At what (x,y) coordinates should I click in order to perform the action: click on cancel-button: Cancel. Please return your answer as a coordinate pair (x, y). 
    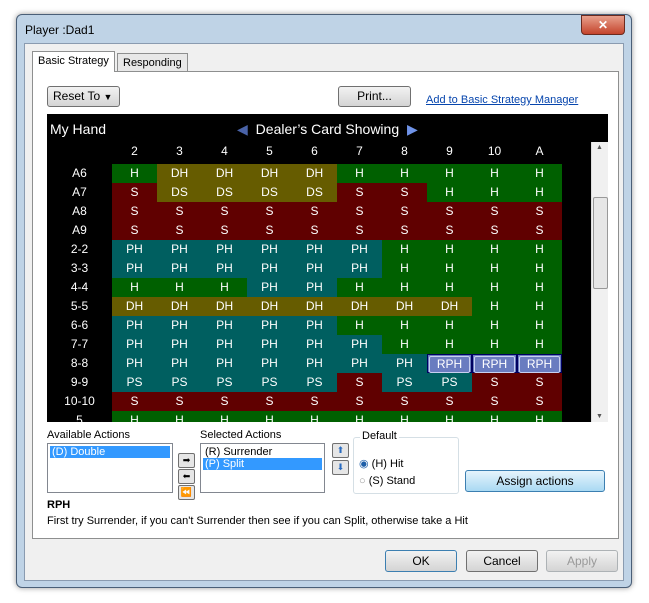
    Looking at the image, I should click on (502, 561).